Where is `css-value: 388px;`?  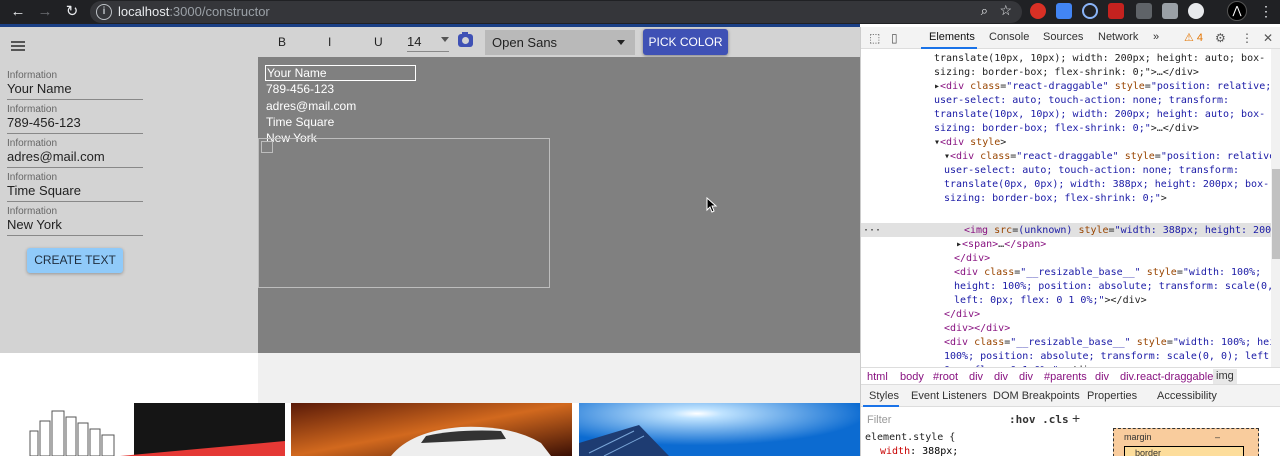 css-value: 388px; is located at coordinates (940, 451).